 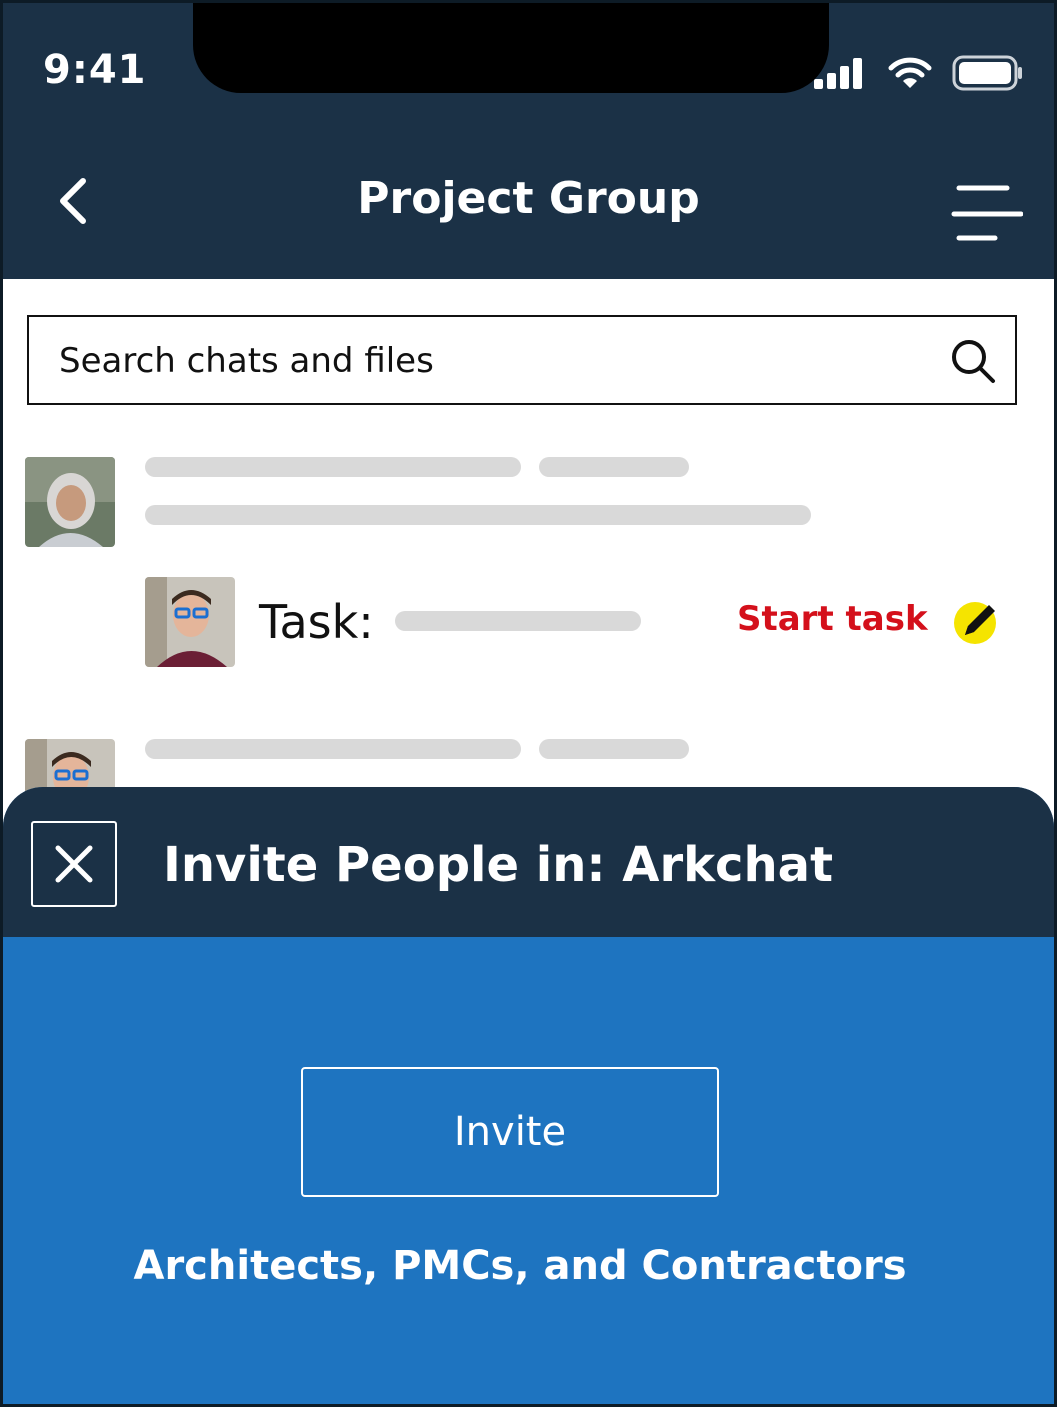 I want to click on wifi-icon, so click(x=910, y=72).